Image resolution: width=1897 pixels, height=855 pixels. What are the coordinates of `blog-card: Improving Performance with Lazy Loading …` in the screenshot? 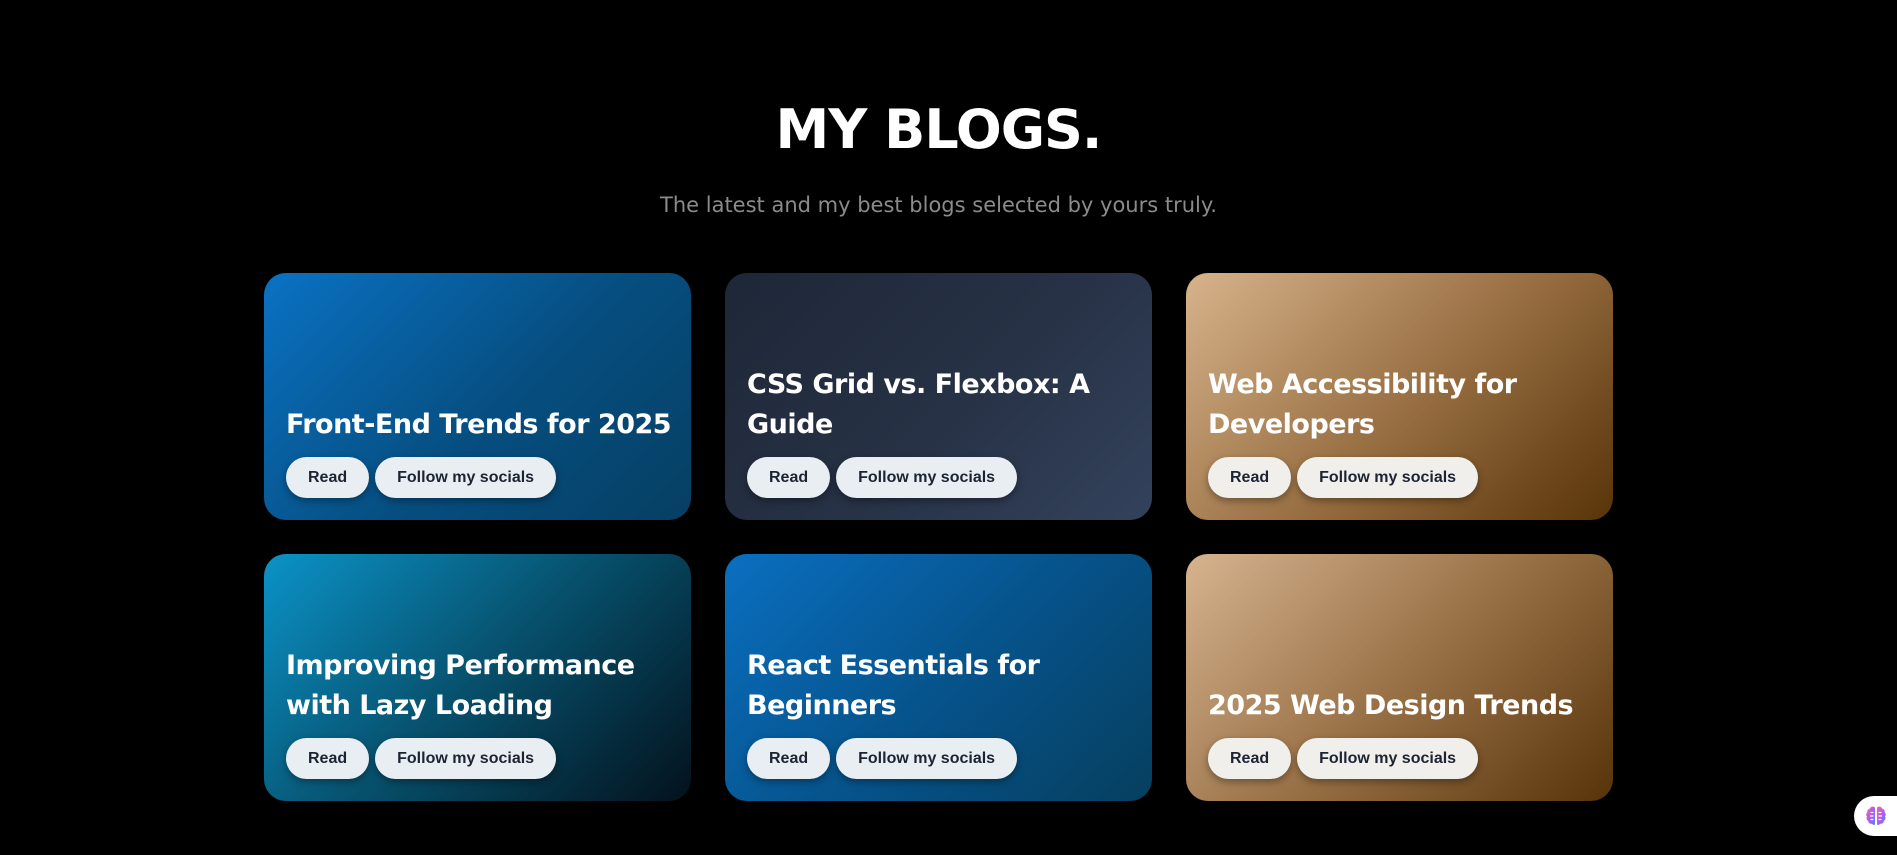 It's located at (477, 677).